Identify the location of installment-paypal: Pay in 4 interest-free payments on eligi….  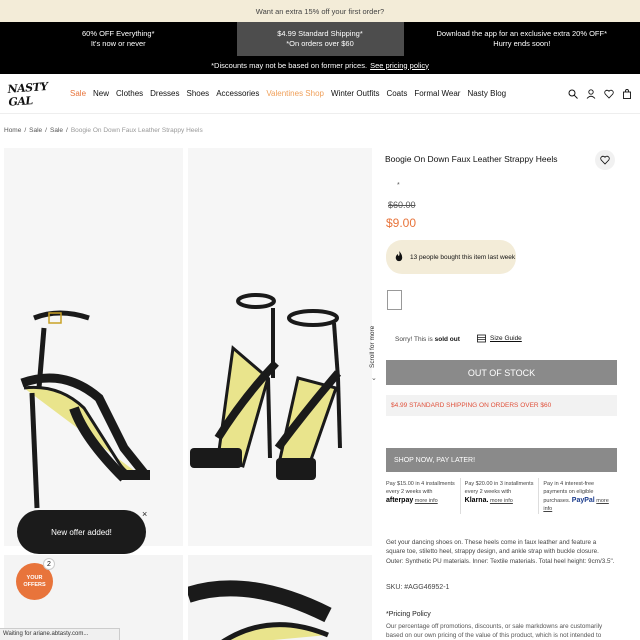
(578, 496).